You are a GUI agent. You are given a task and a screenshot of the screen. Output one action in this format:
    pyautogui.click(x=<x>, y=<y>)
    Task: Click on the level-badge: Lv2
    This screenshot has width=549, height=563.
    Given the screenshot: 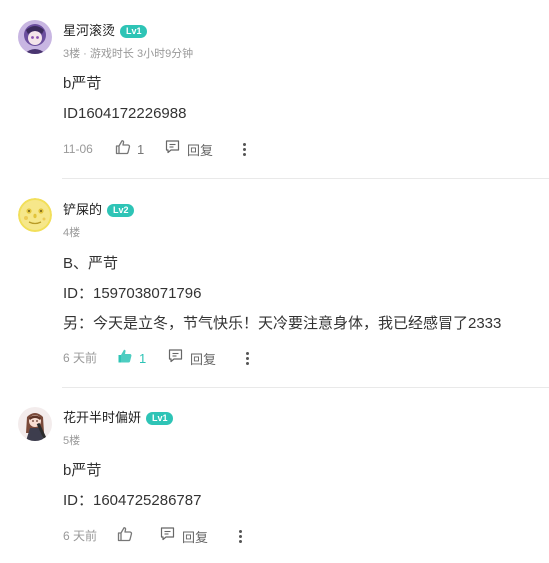 What is the action you would take?
    pyautogui.click(x=120, y=210)
    